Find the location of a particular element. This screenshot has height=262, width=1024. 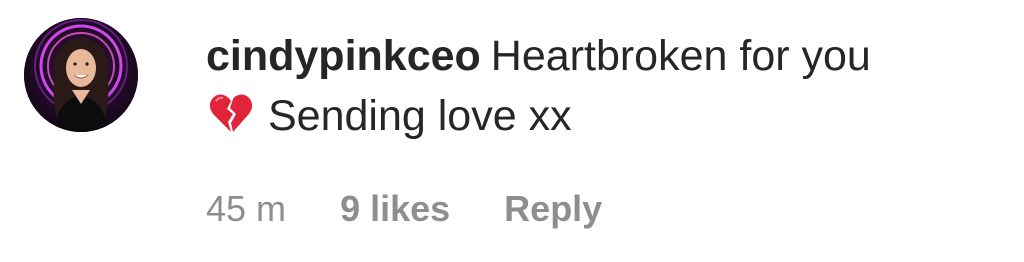

reply-button: Reply is located at coordinates (553, 208).